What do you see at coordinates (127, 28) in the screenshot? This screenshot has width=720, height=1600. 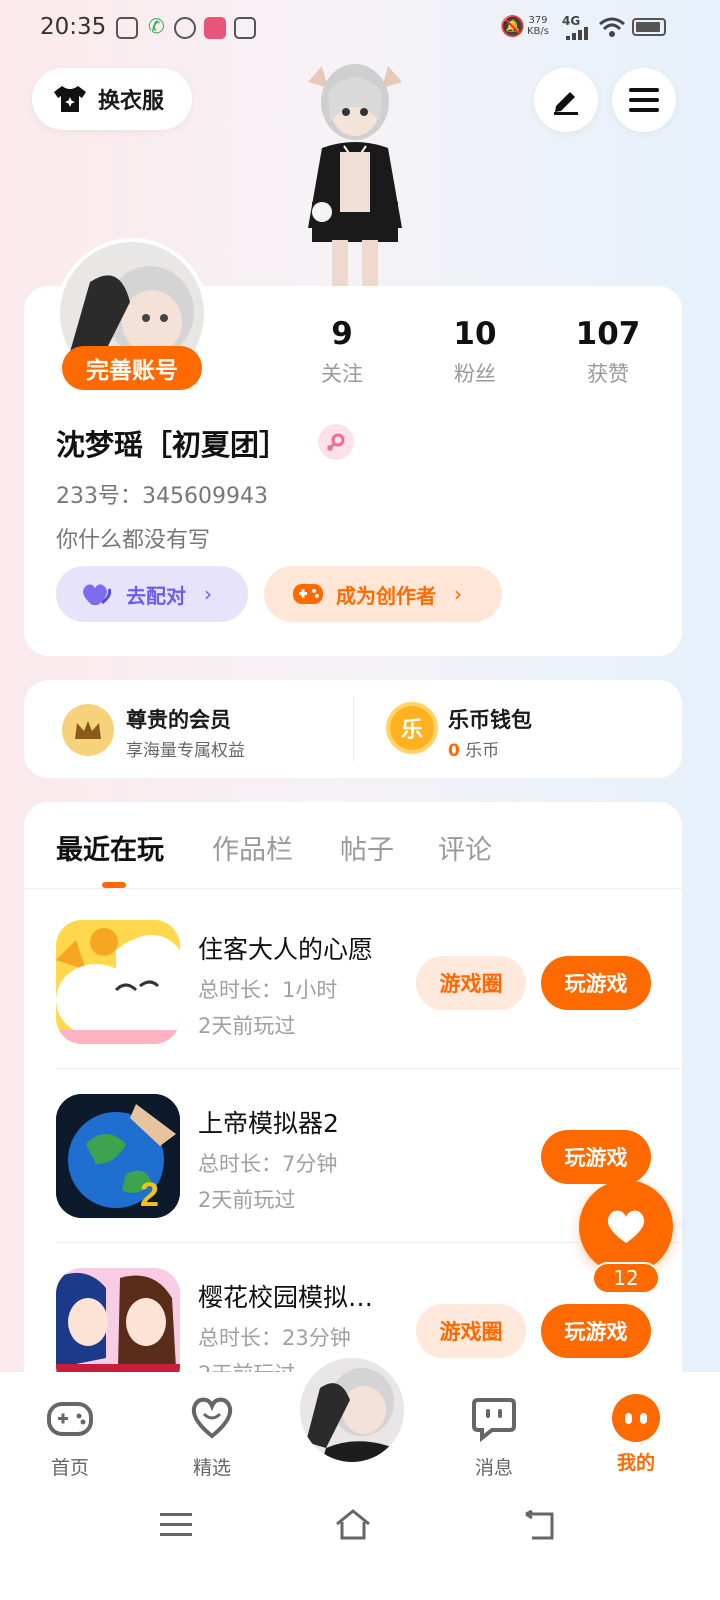 I see `notification-icon` at bounding box center [127, 28].